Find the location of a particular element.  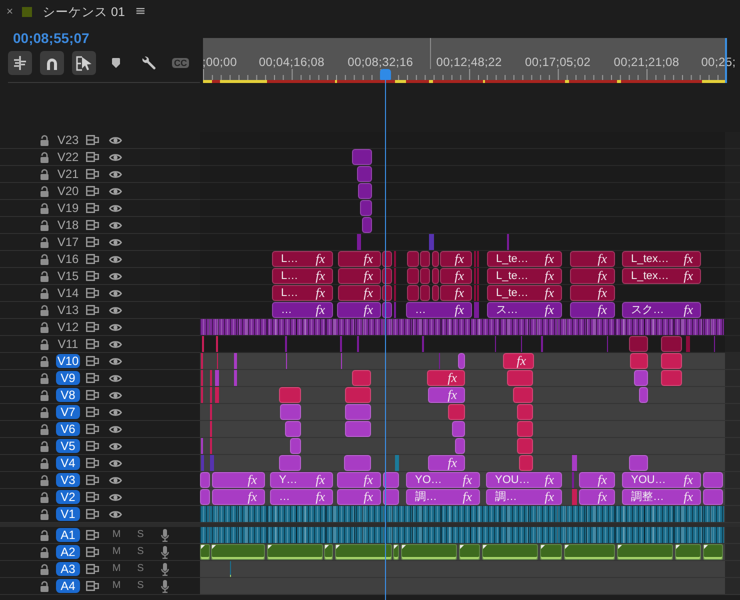

track-label: V13 is located at coordinates (68, 310).